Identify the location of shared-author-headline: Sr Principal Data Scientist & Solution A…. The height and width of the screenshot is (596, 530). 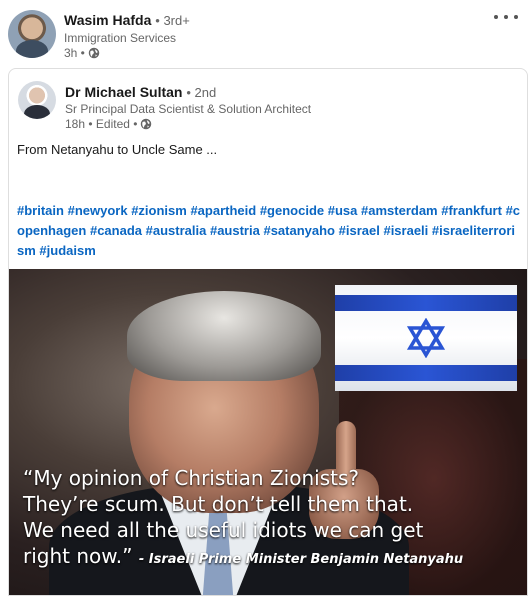
(188, 109).